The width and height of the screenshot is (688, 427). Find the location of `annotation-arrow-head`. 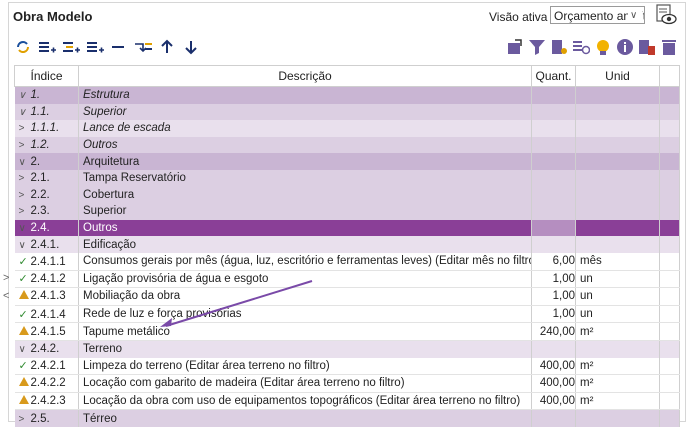

annotation-arrow-head is located at coordinates (166, 322).